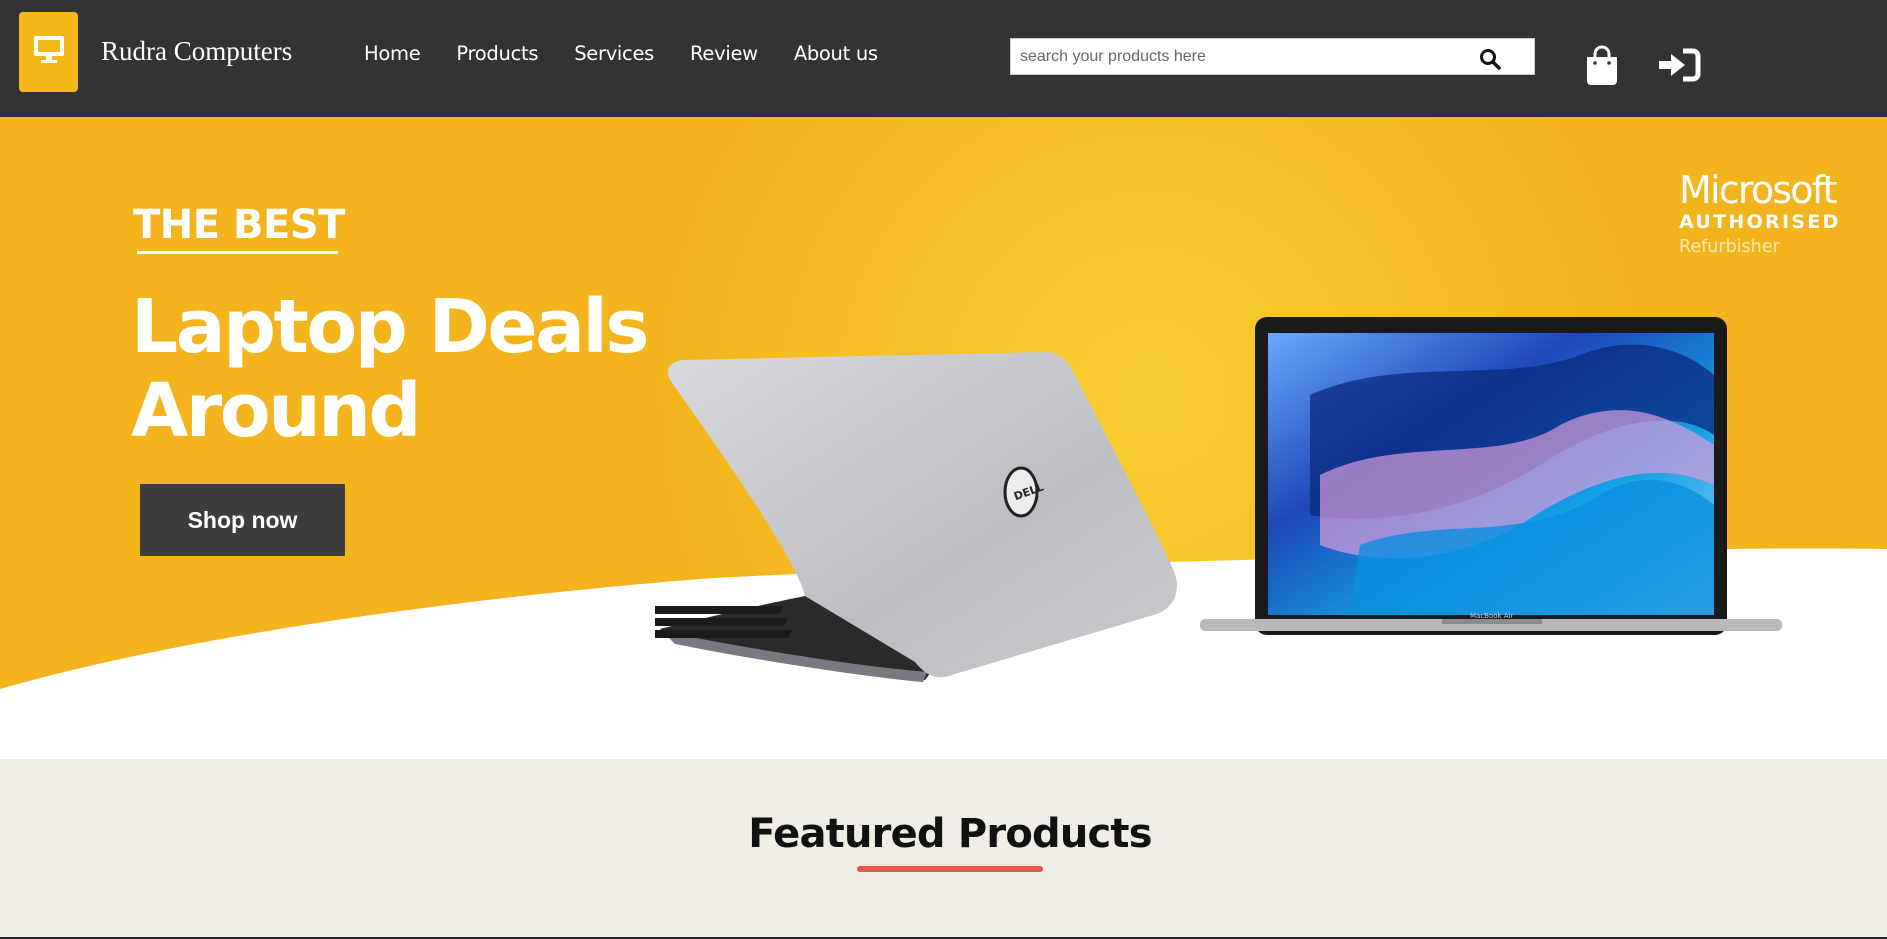 The width and height of the screenshot is (1887, 939). I want to click on brand-name: Rudra Computers, so click(196, 51).